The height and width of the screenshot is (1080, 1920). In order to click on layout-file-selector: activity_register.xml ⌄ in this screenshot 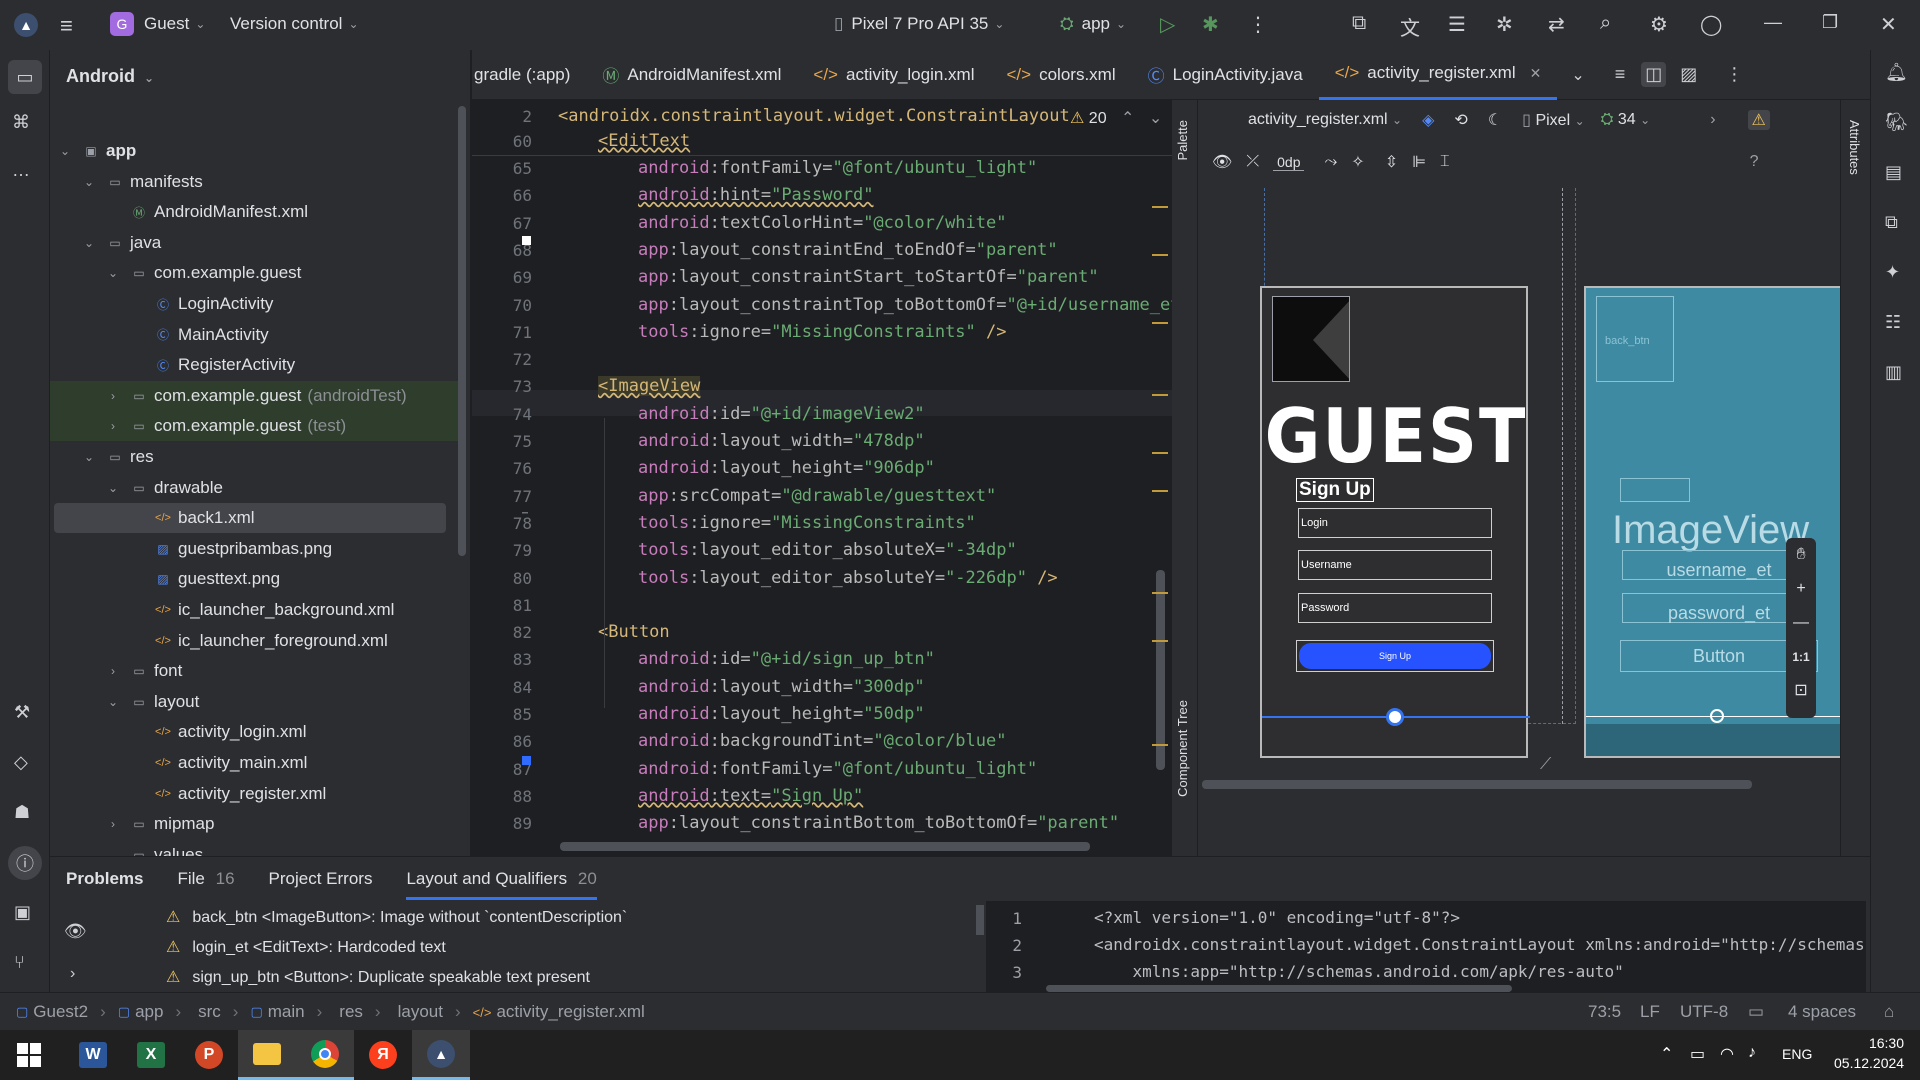, I will do `click(1325, 120)`.